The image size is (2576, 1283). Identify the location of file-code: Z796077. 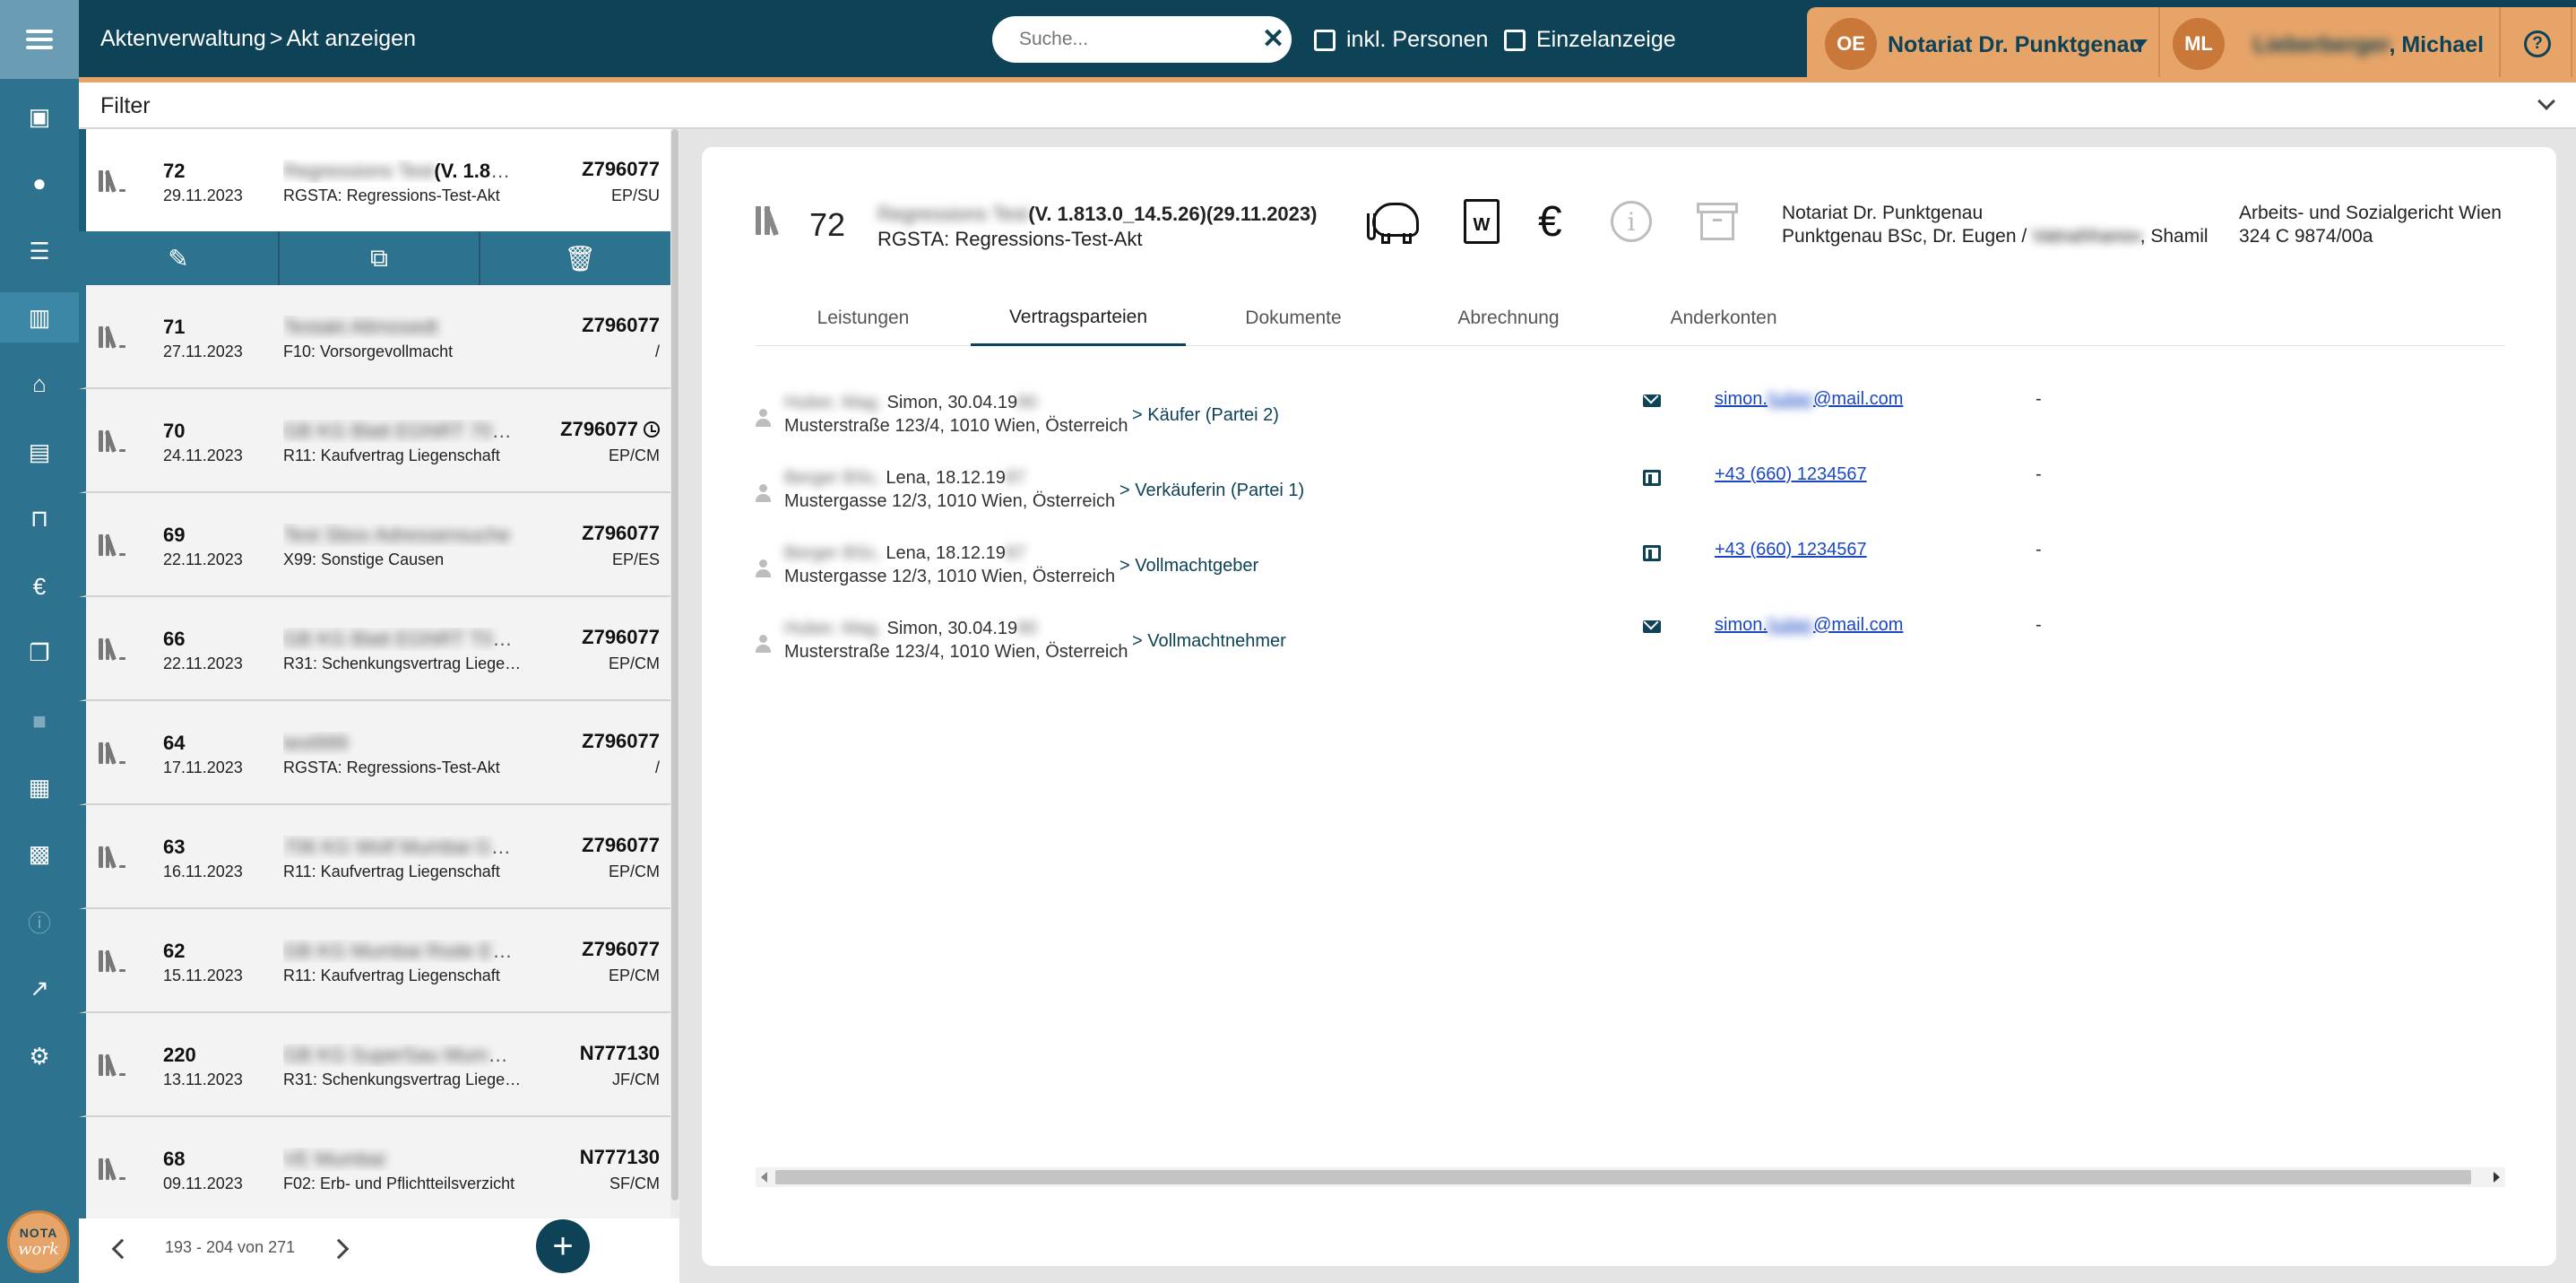
(621, 845).